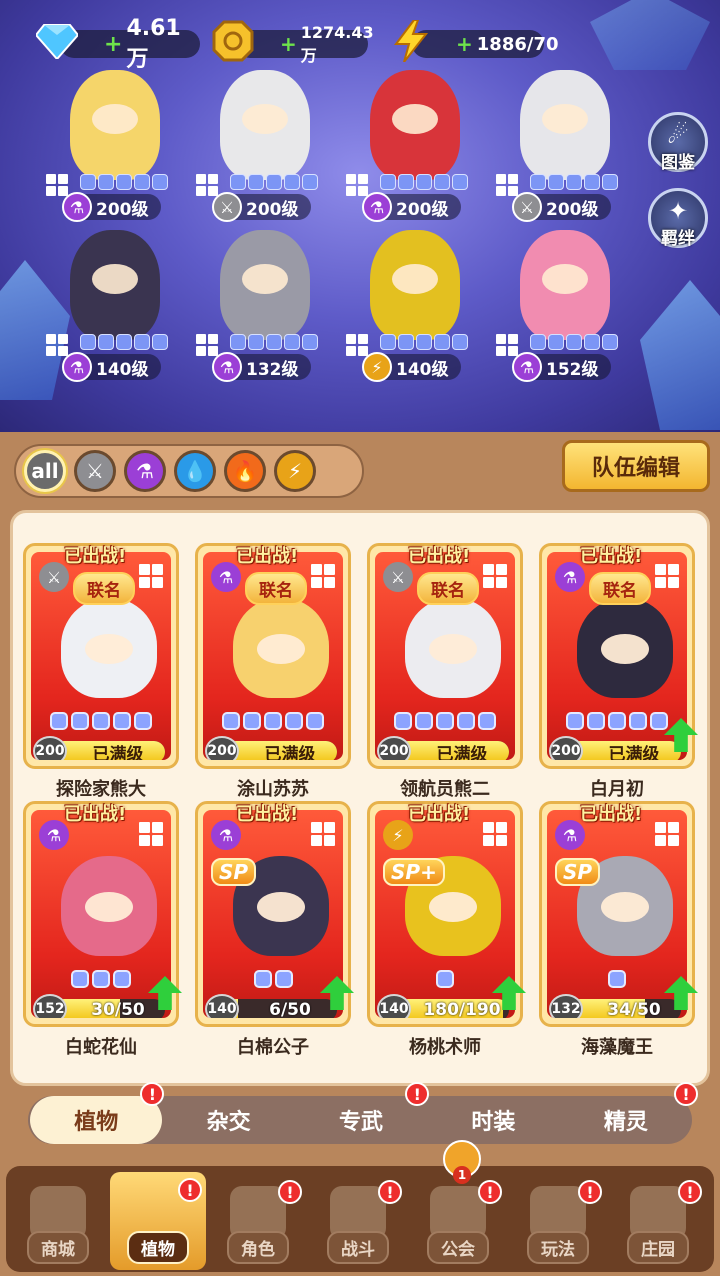  Describe the element at coordinates (458, 1247) in the screenshot. I see `nav-label: 公会` at that location.